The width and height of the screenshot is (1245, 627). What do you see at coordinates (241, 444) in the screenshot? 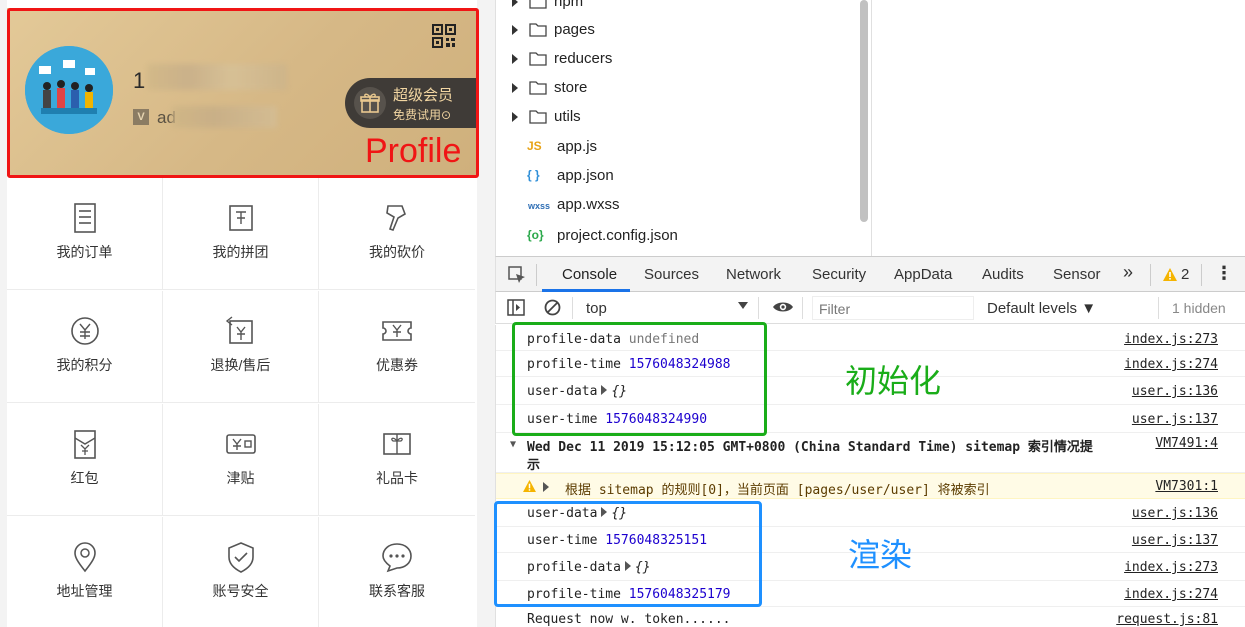
I see `allowance-icon` at bounding box center [241, 444].